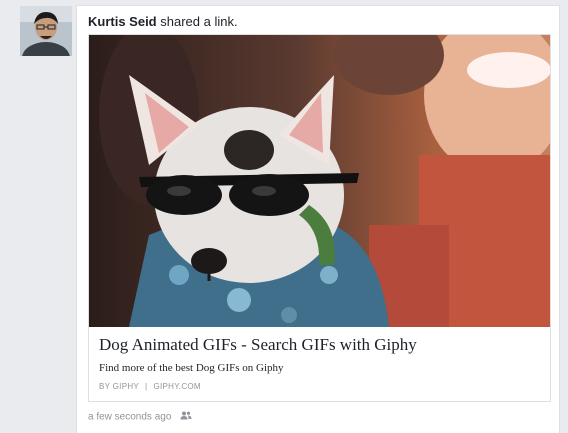 This screenshot has width=568, height=433. Describe the element at coordinates (319, 386) in the screenshot. I see `link-source: BY GIPHY | GIPHY.COM` at that location.